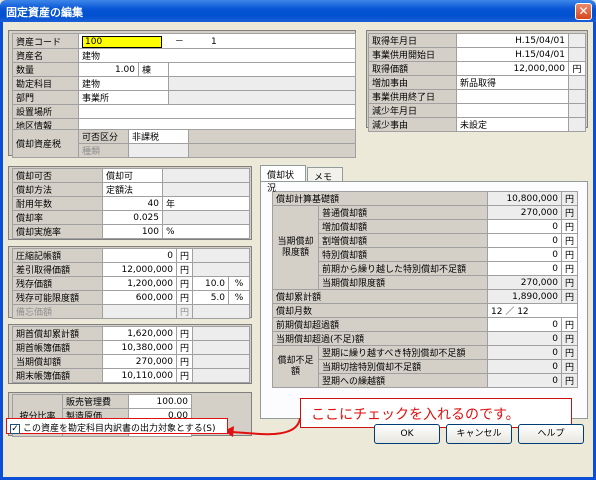  What do you see at coordinates (132, 231) in the screenshot?
I see `impl-rate-input: 100` at bounding box center [132, 231].